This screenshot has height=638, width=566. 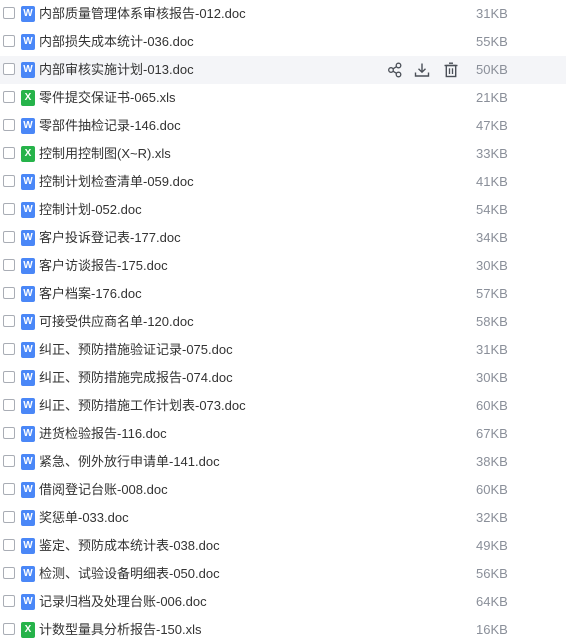 I want to click on file-row: W 控制计划检查清单-059.doc 41KB, so click(x=283, y=182).